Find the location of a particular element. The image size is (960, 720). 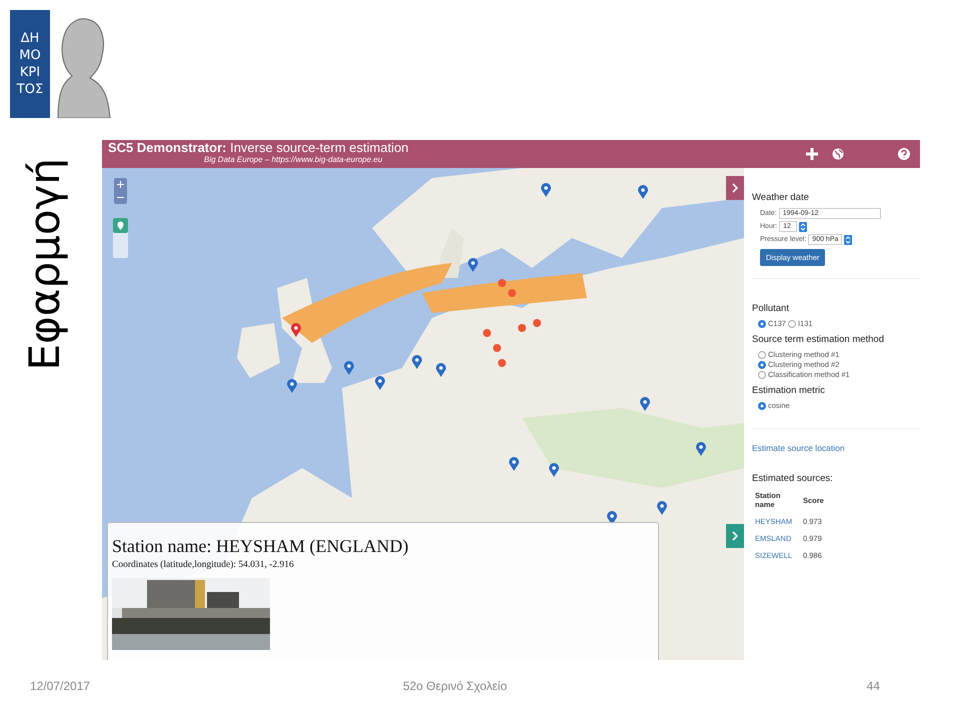

slide-date: 12/07/2017 is located at coordinates (61, 686).